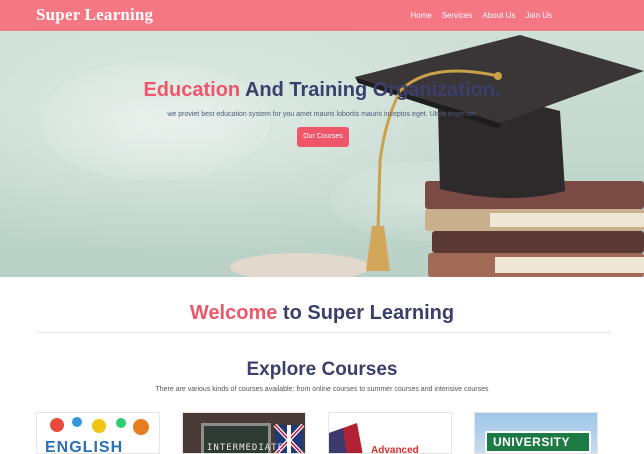 This screenshot has width=644, height=454. I want to click on brand-logo: Super Learning, so click(94, 15).